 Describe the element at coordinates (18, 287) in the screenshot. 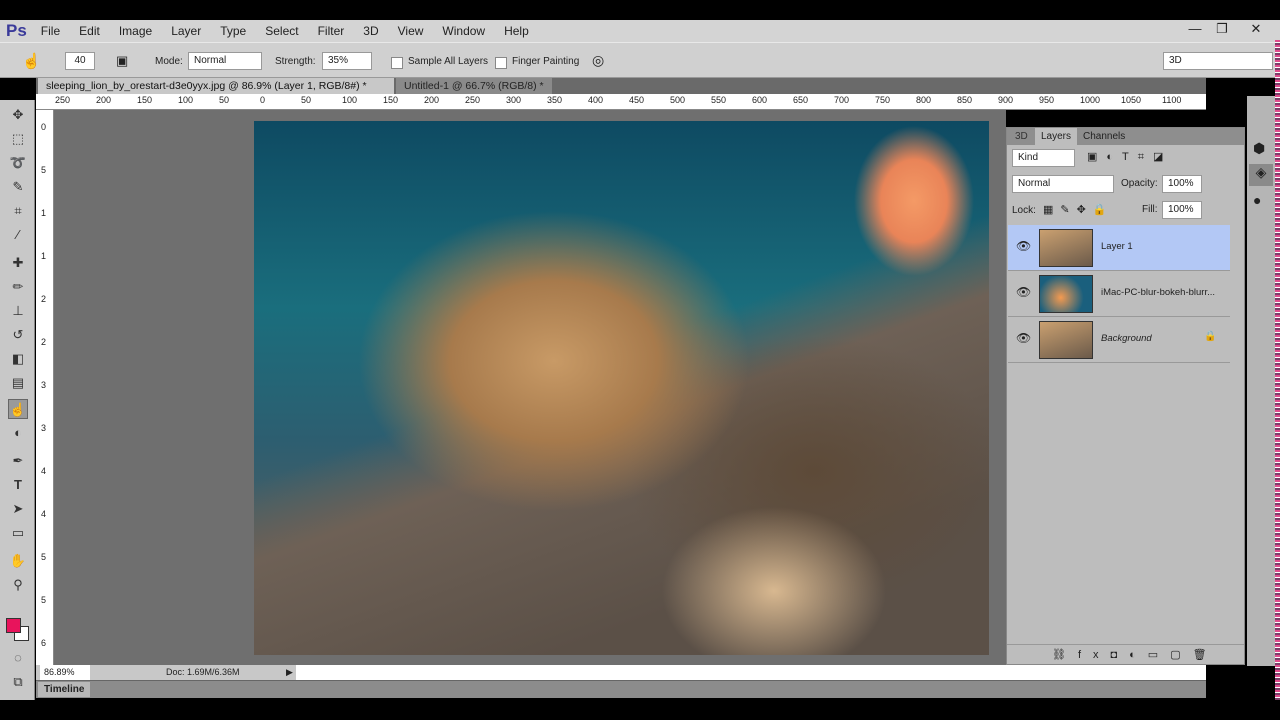

I see `brush-tool-icon: ✏` at that location.